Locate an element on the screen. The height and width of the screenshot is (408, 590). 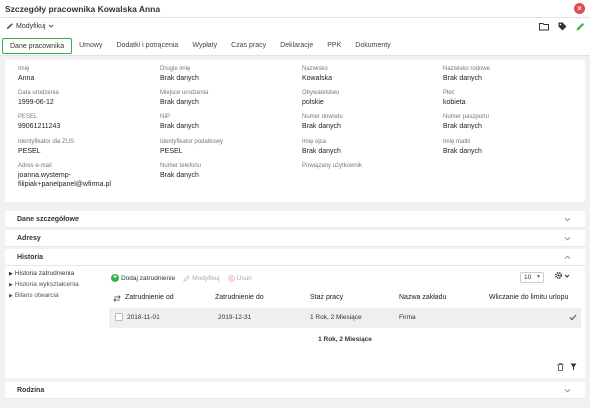
field-obywatelstwo: Obywatelstwo polskie is located at coordinates (320, 98).